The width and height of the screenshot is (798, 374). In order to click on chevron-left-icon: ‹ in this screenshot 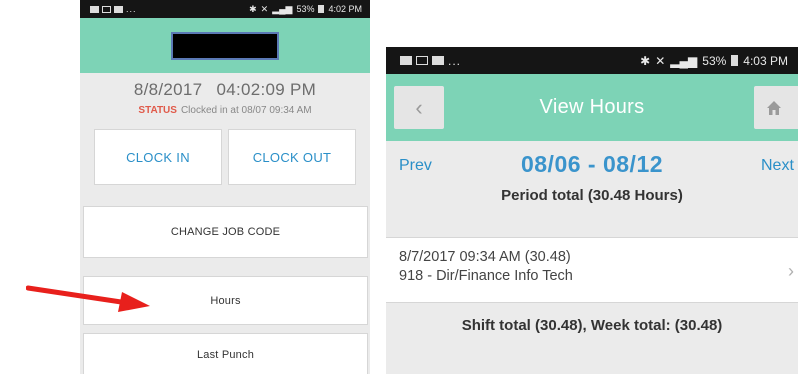, I will do `click(419, 107)`.